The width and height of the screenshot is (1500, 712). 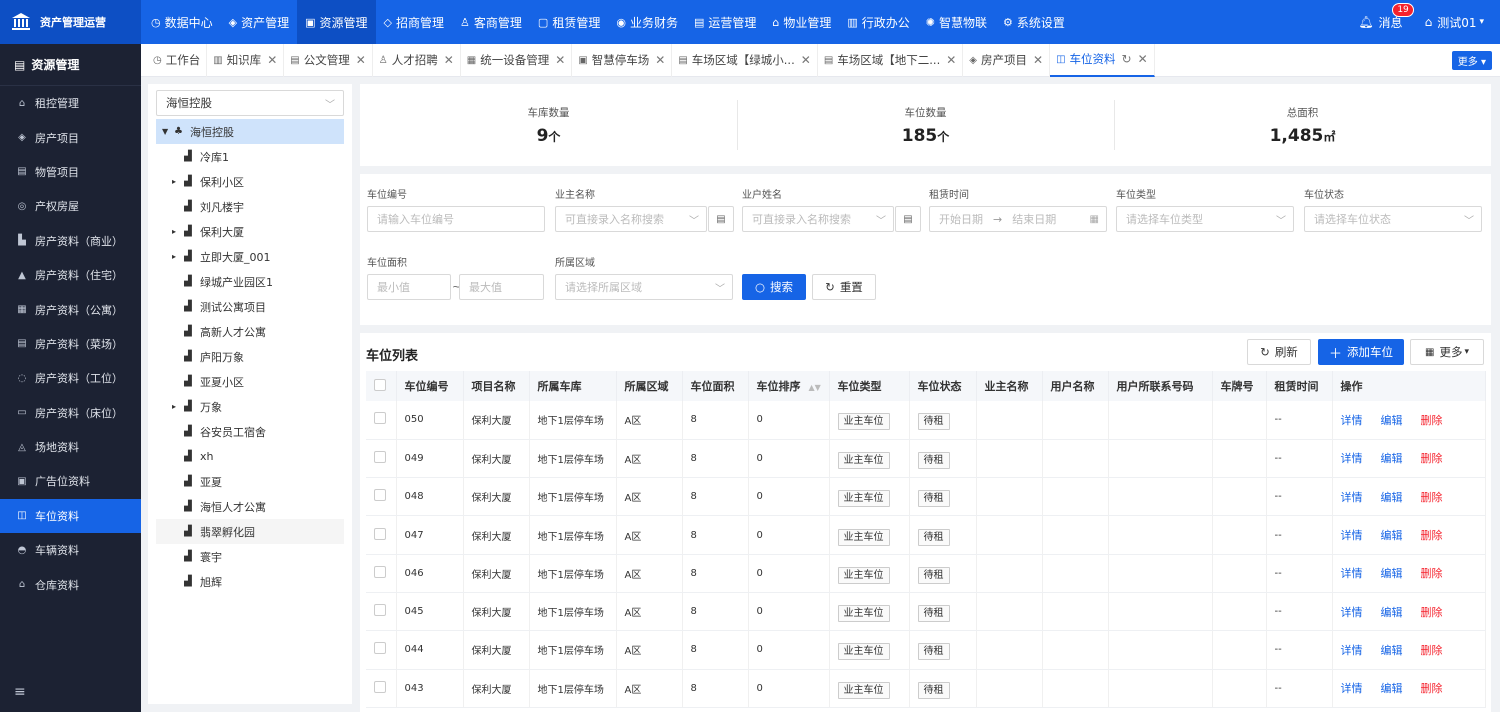 I want to click on tenant-select: 可直接录入名称搜索 ﹀, so click(x=818, y=219).